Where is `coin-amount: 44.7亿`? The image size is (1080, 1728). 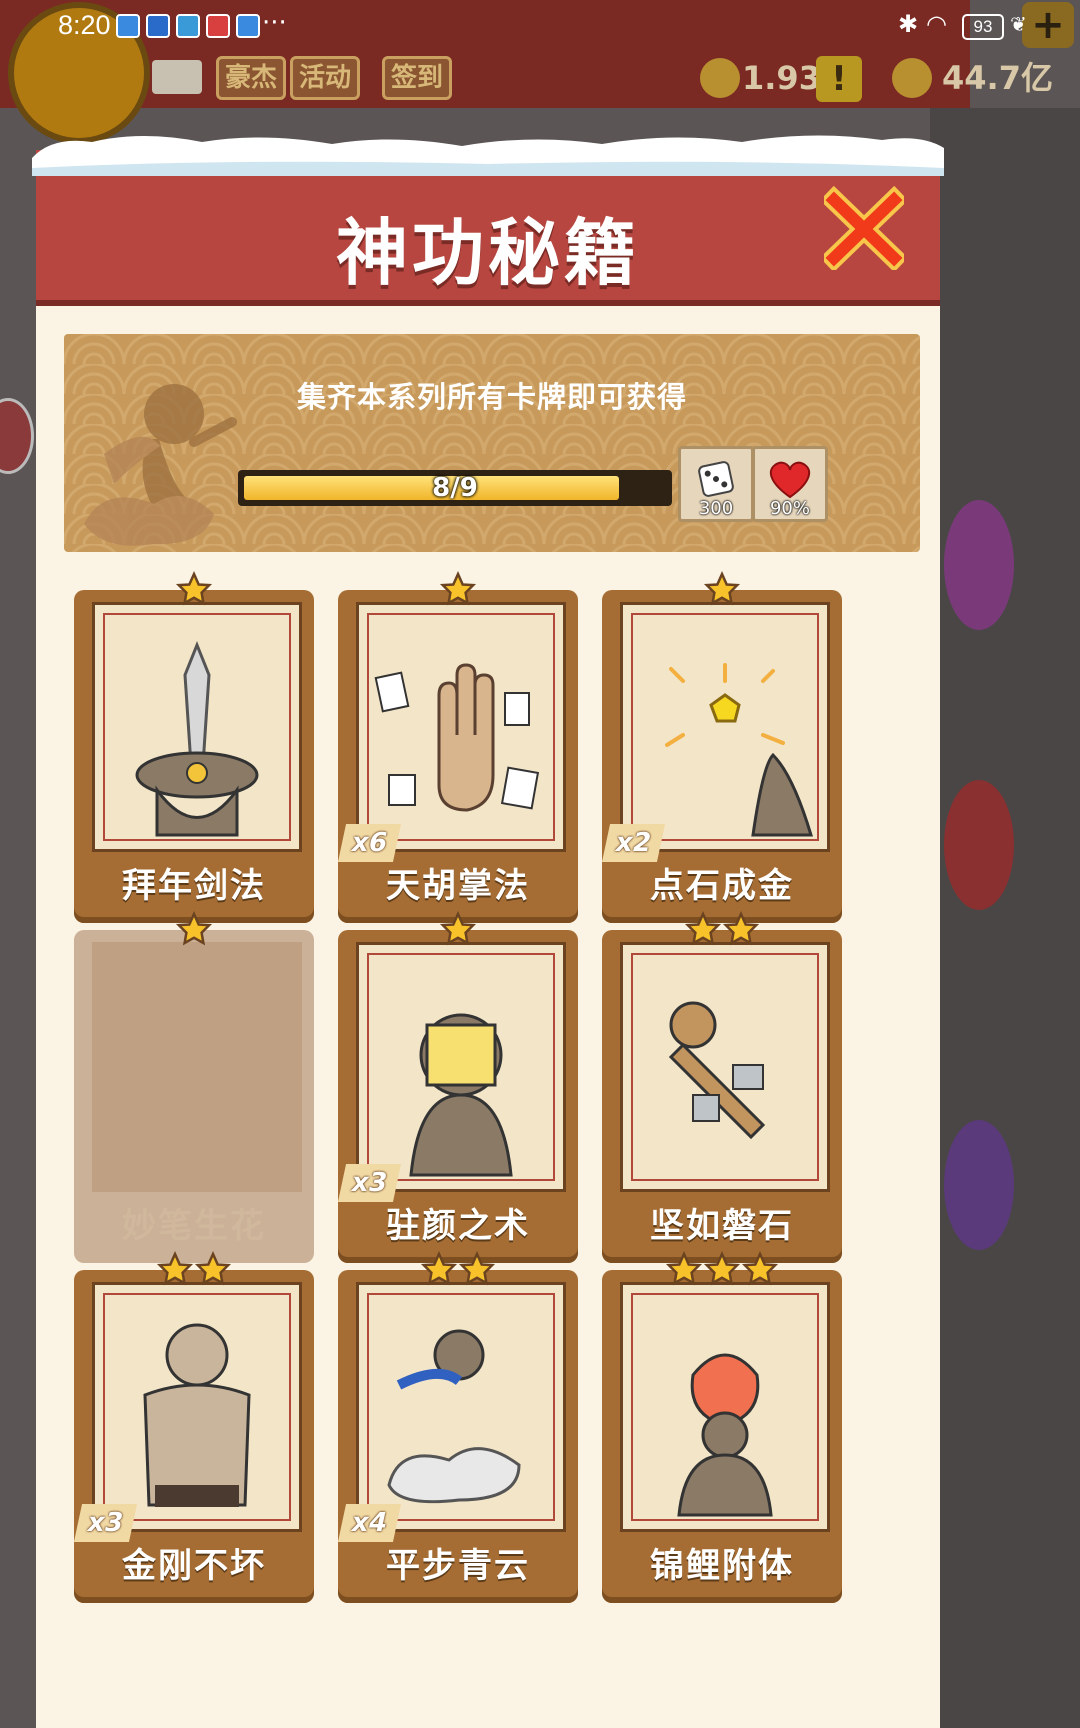
coin-amount: 44.7亿 is located at coordinates (997, 78).